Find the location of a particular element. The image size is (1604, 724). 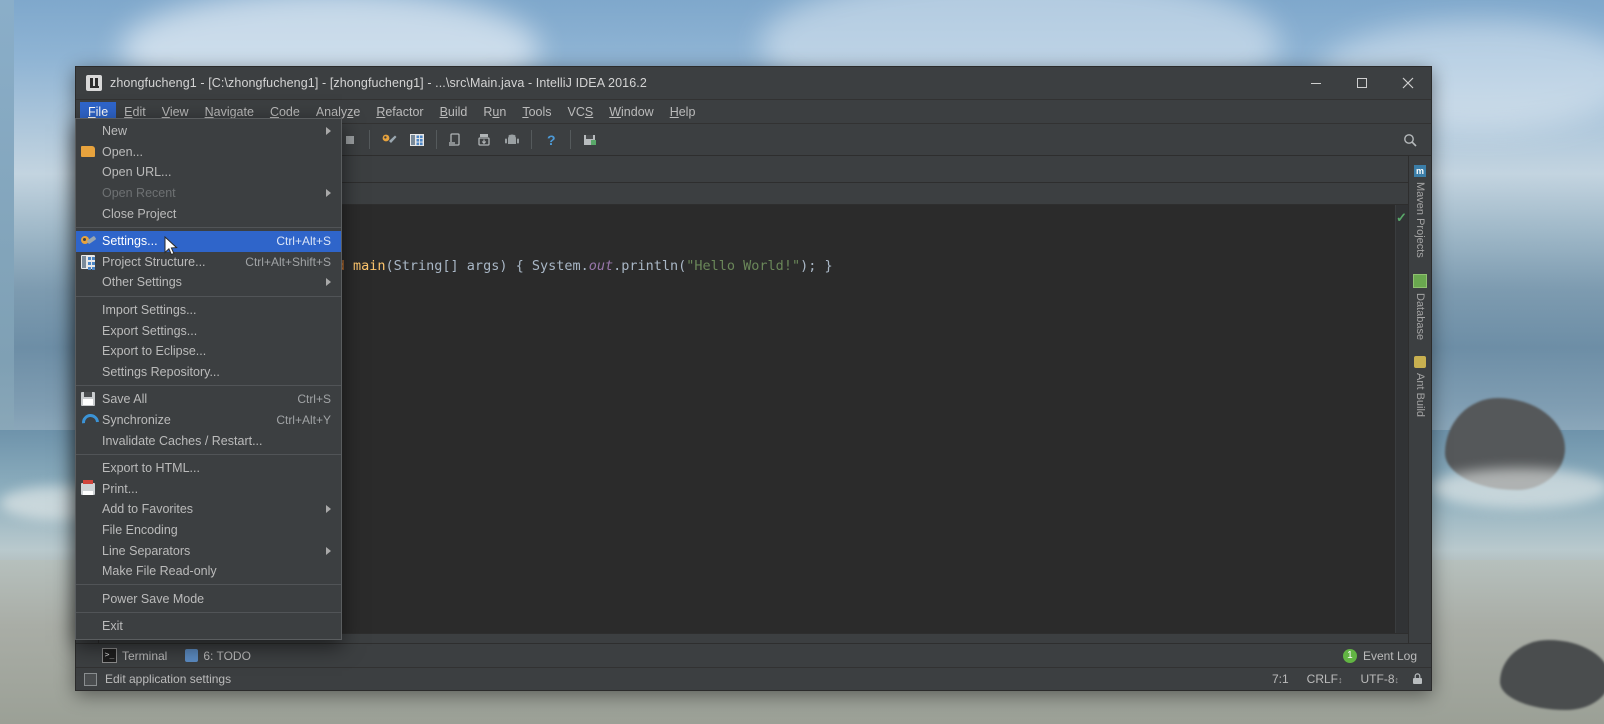

file-menu-item-open-recent: Open Recent is located at coordinates (208, 193).